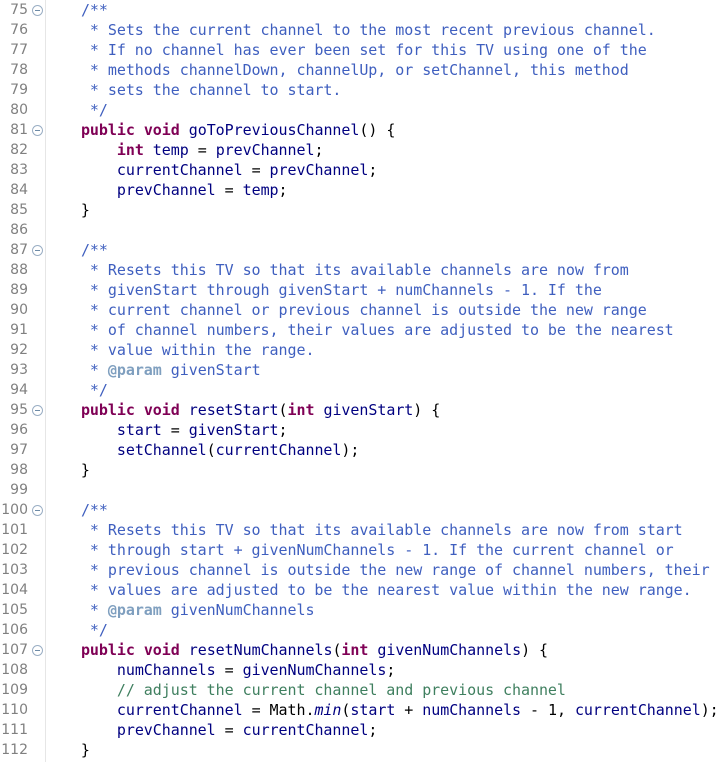  Describe the element at coordinates (22, 90) in the screenshot. I see `gutter-row: 79` at that location.